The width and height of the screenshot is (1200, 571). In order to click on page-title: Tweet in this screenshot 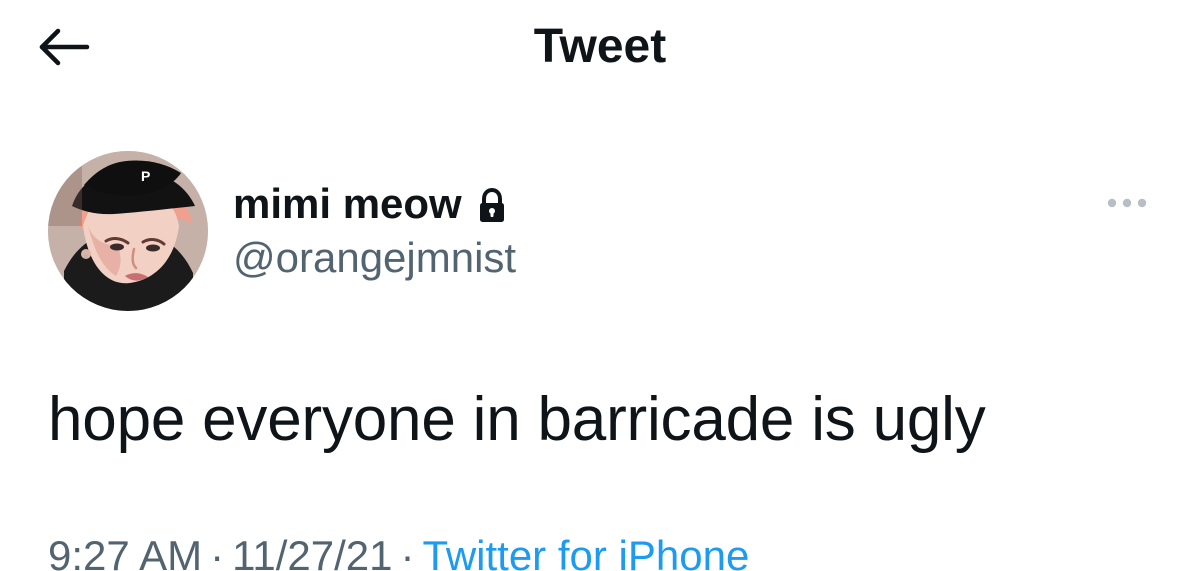, I will do `click(600, 46)`.